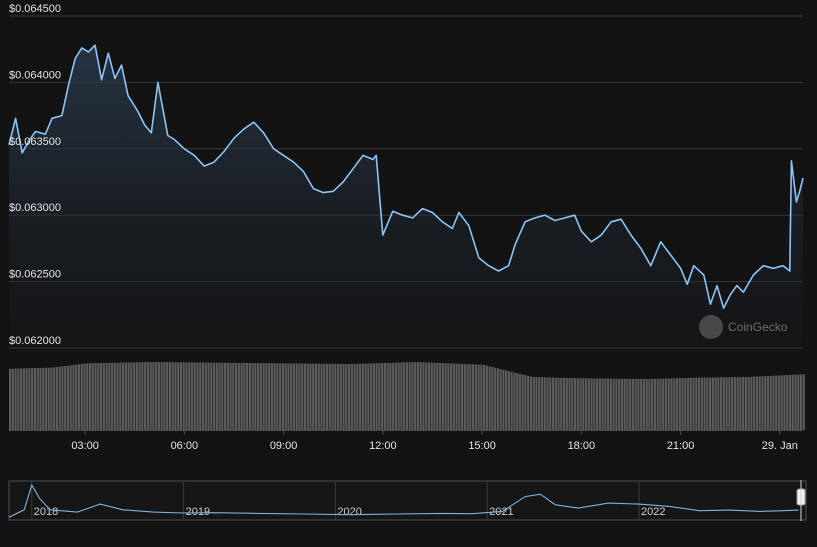 The image size is (817, 547). Describe the element at coordinates (35, 142) in the screenshot. I see `y-tick-label: $0.063500` at that location.